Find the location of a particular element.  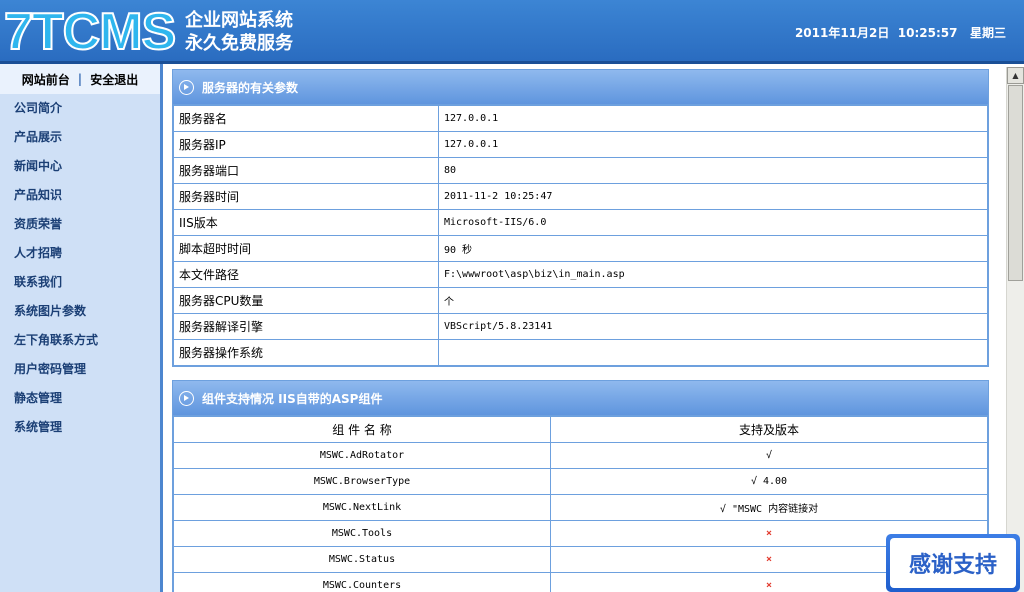

param-value: VBScript/5.8.23141 is located at coordinates (713, 326).